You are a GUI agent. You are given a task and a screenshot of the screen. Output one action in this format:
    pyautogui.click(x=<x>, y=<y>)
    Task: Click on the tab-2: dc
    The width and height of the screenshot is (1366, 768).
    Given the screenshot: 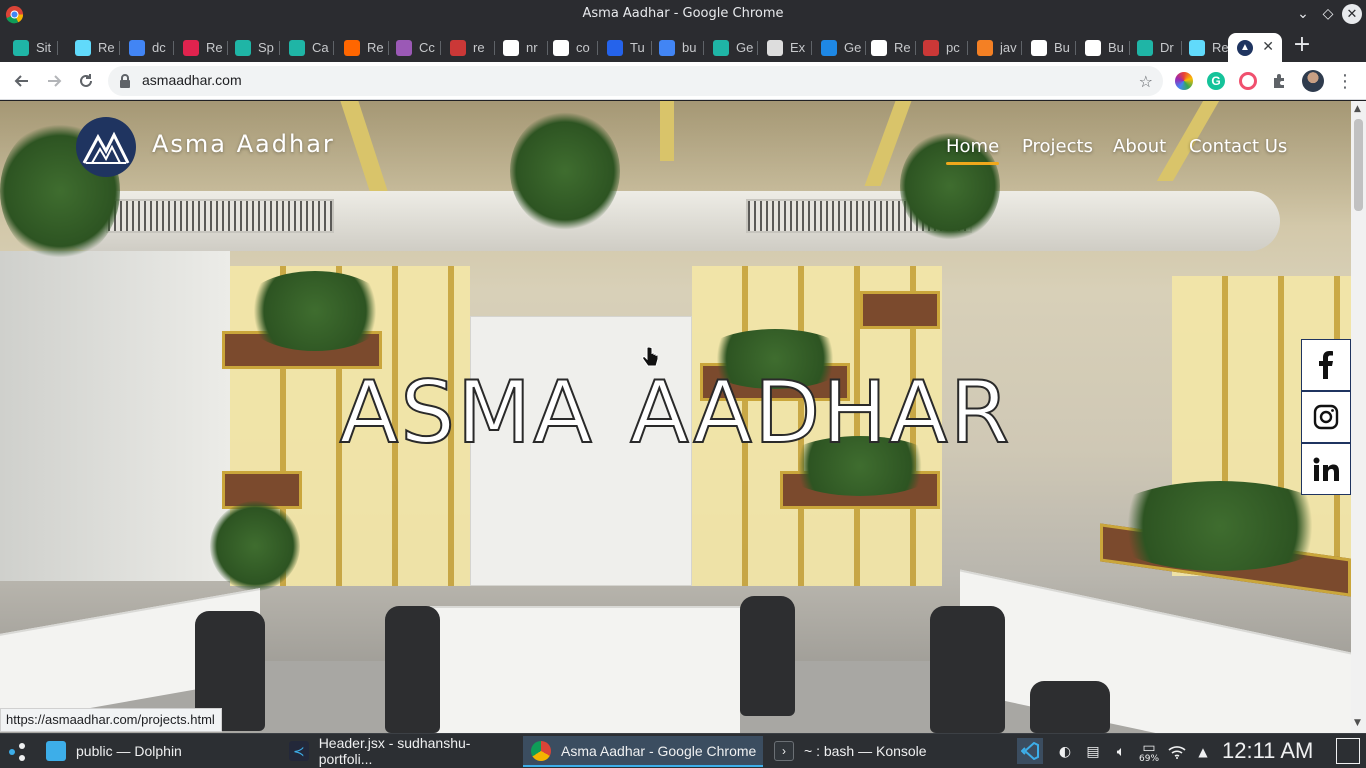 What is the action you would take?
    pyautogui.click(x=147, y=47)
    